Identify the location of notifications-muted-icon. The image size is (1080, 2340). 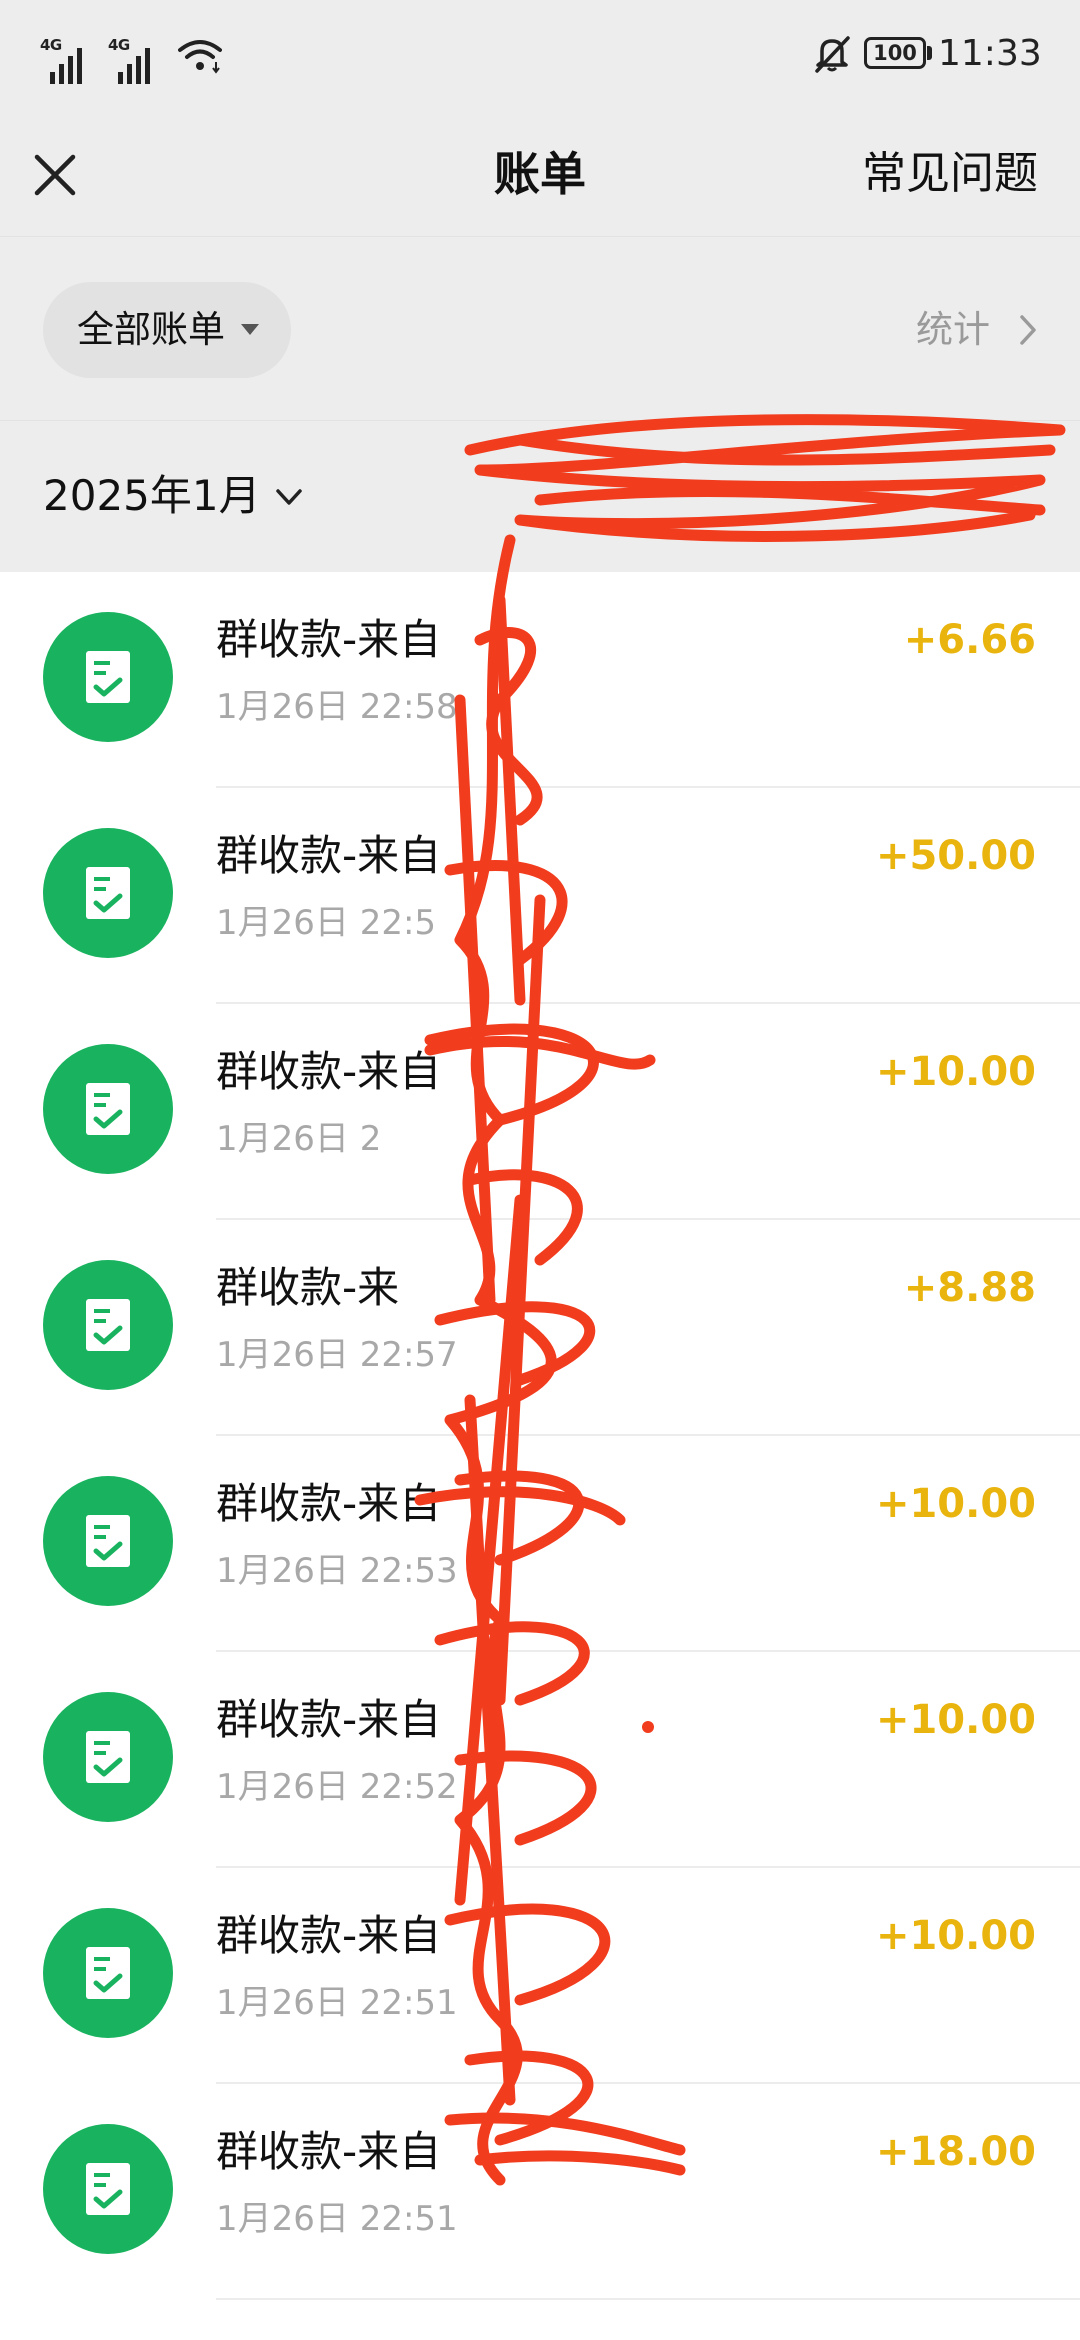
(832, 54).